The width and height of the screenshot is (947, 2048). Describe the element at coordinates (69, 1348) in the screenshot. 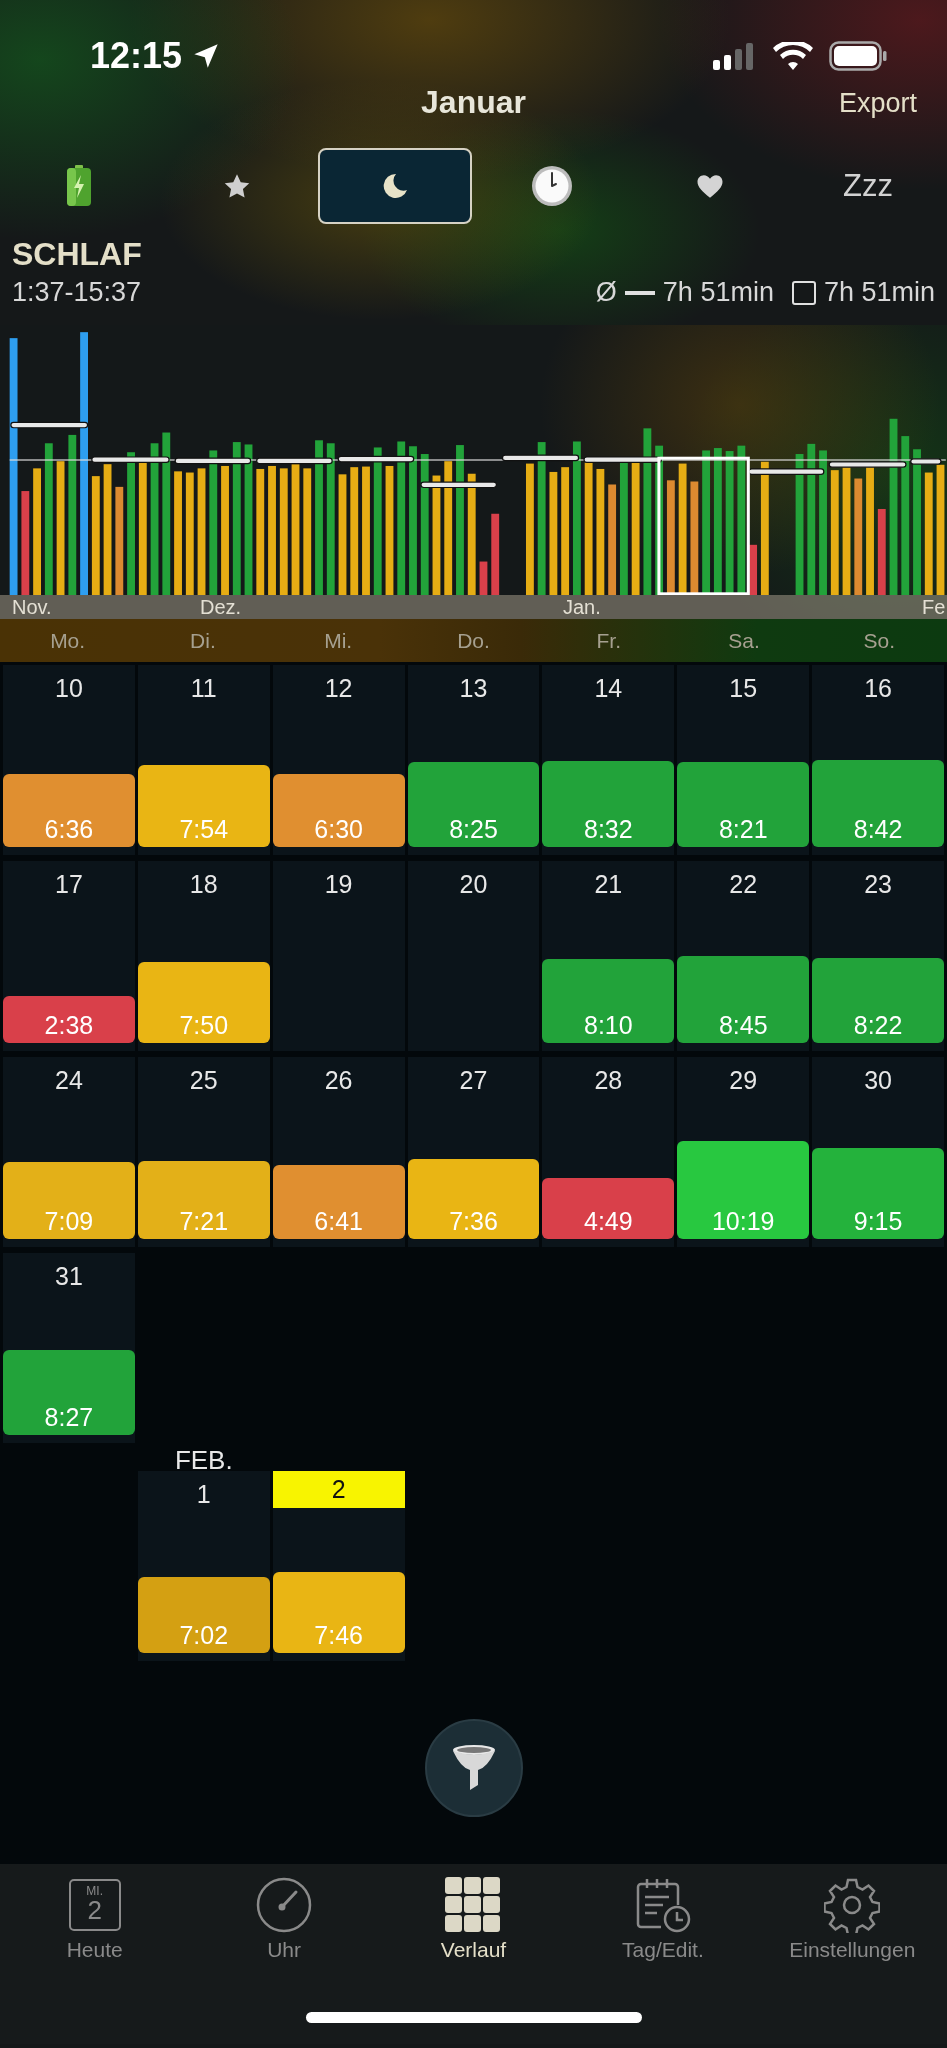

I see `day-cell: 31 8:27` at that location.